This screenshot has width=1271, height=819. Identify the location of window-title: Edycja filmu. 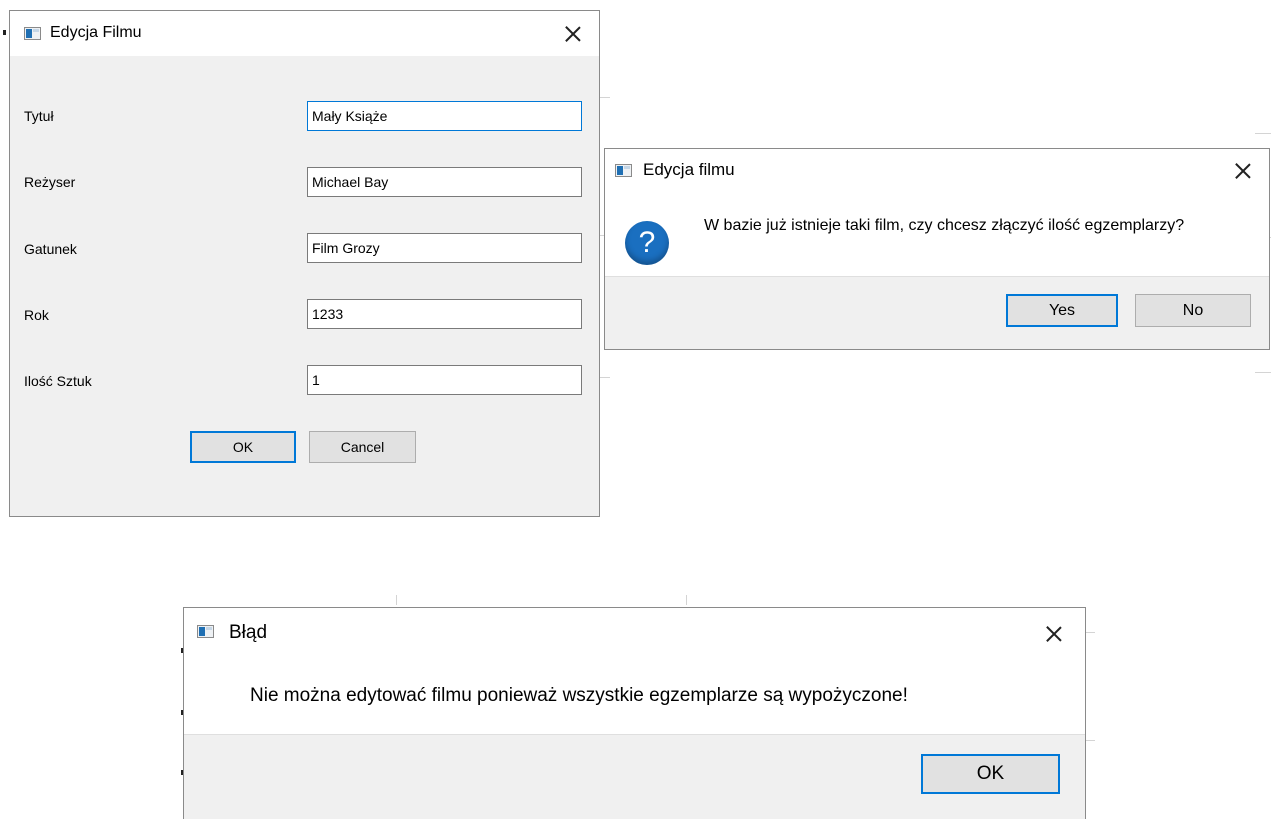
(689, 169).